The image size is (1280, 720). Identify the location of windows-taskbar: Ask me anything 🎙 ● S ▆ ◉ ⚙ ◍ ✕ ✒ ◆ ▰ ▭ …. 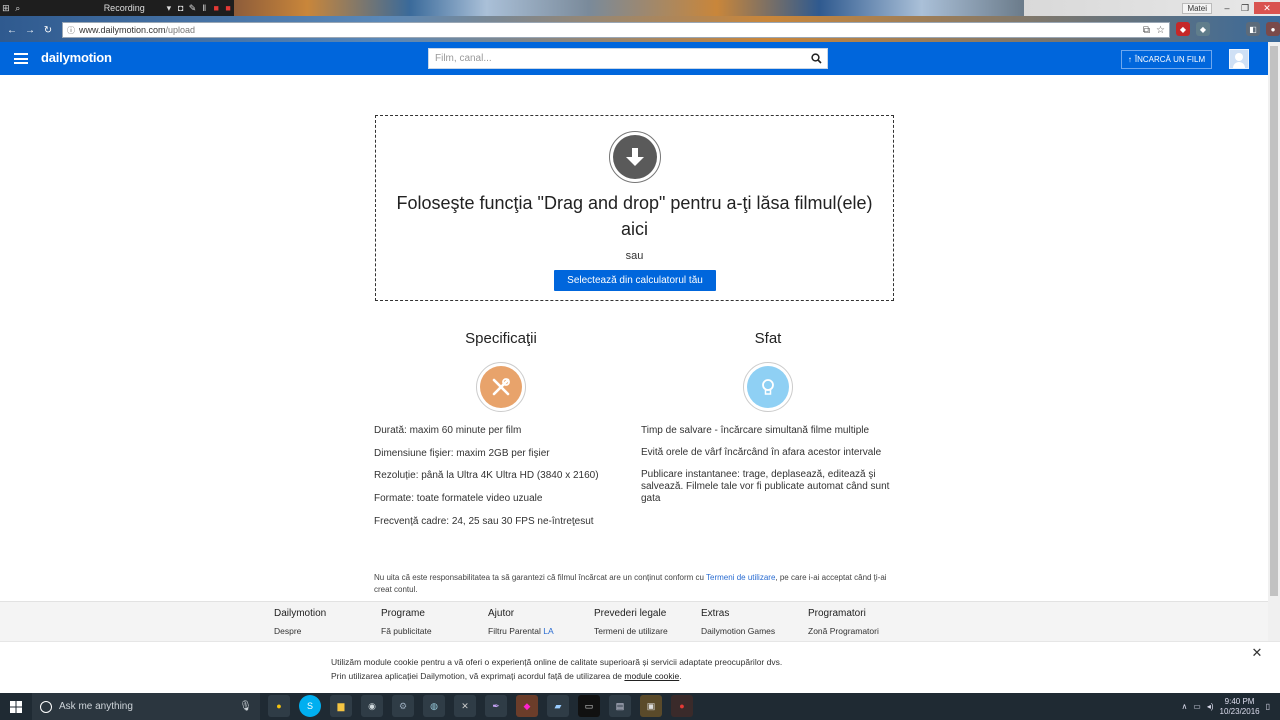
(640, 706).